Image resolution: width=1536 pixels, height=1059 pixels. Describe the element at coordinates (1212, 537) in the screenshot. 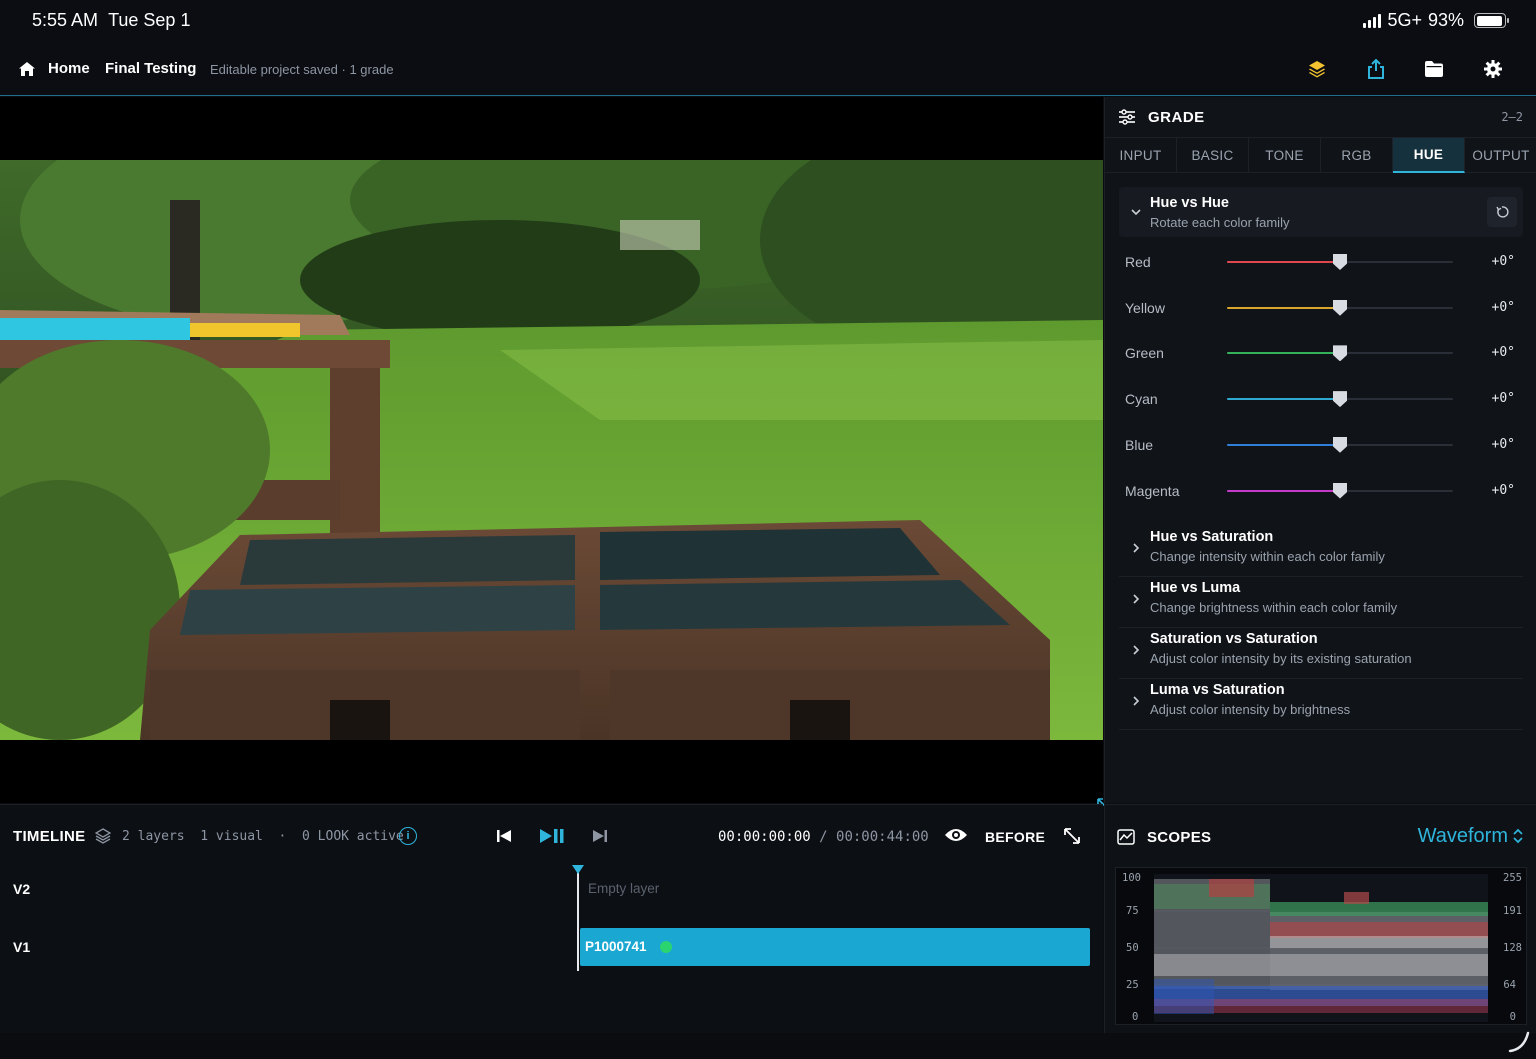

I see `section-title: Hue vs Saturation` at that location.